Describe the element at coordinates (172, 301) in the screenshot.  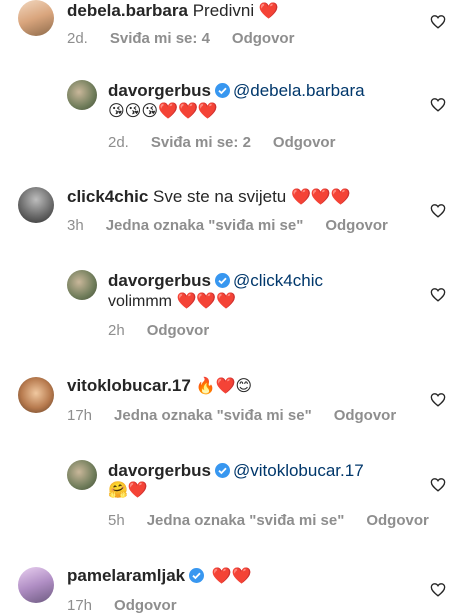
I see `comment-text: volimmm ❤️❤️❤️` at that location.